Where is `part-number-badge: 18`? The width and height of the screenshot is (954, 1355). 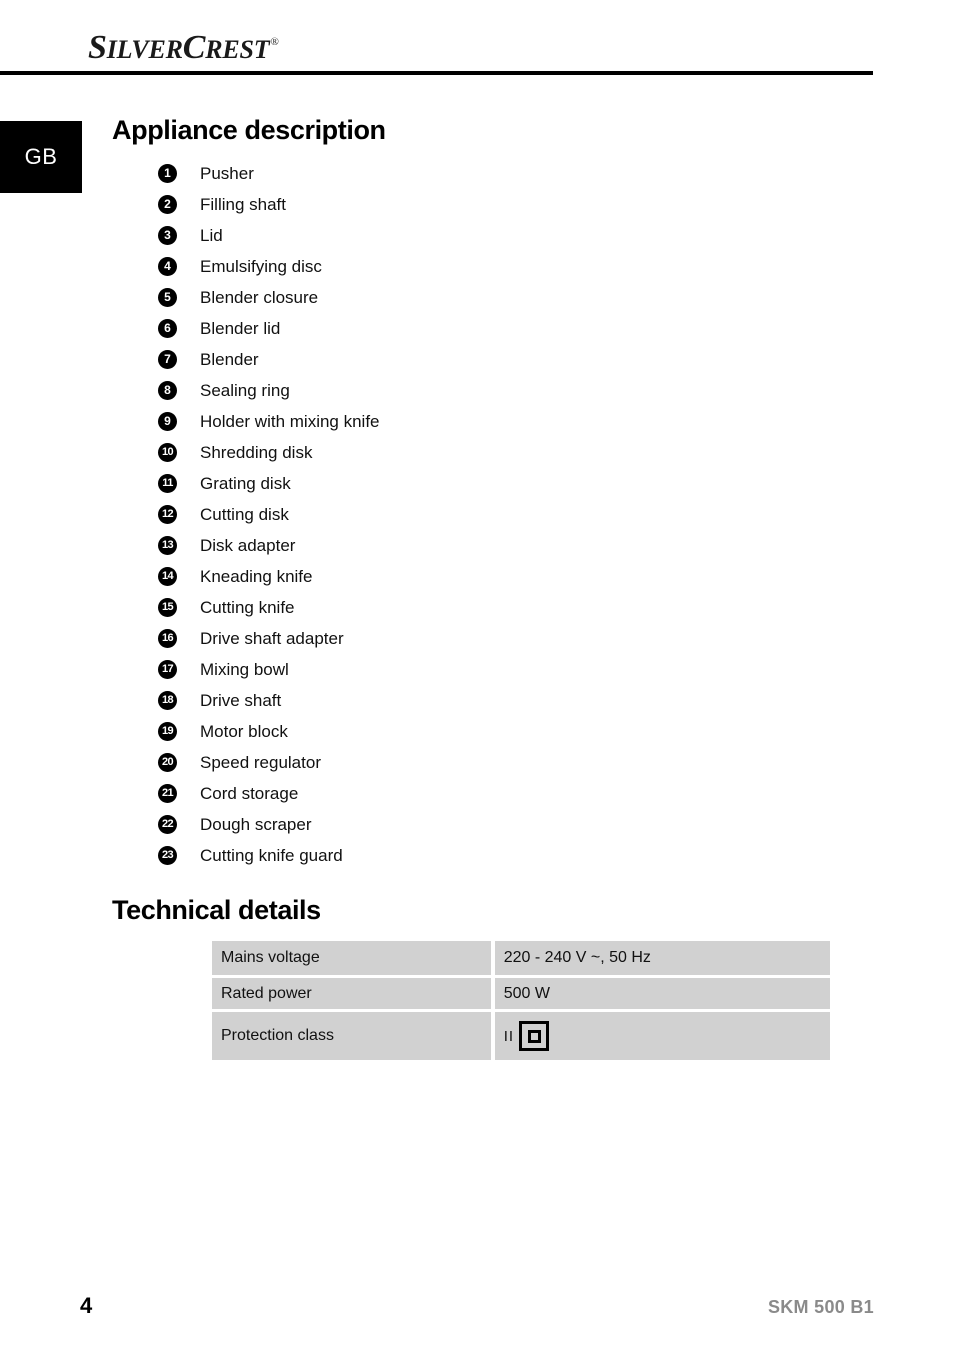 part-number-badge: 18 is located at coordinates (167, 700).